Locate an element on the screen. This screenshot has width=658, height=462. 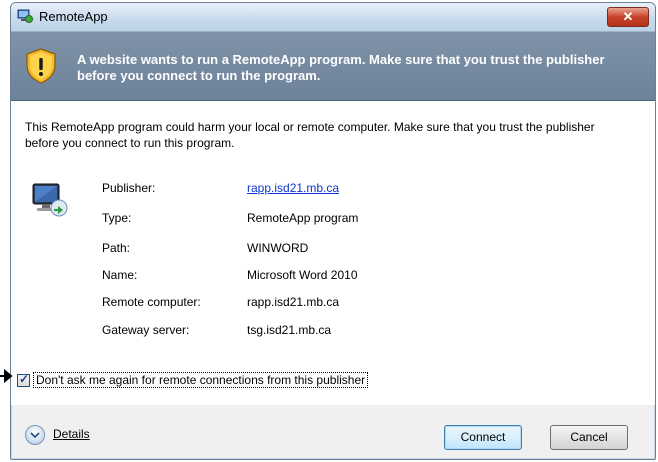
type-value: RemoteApp program is located at coordinates (303, 218).